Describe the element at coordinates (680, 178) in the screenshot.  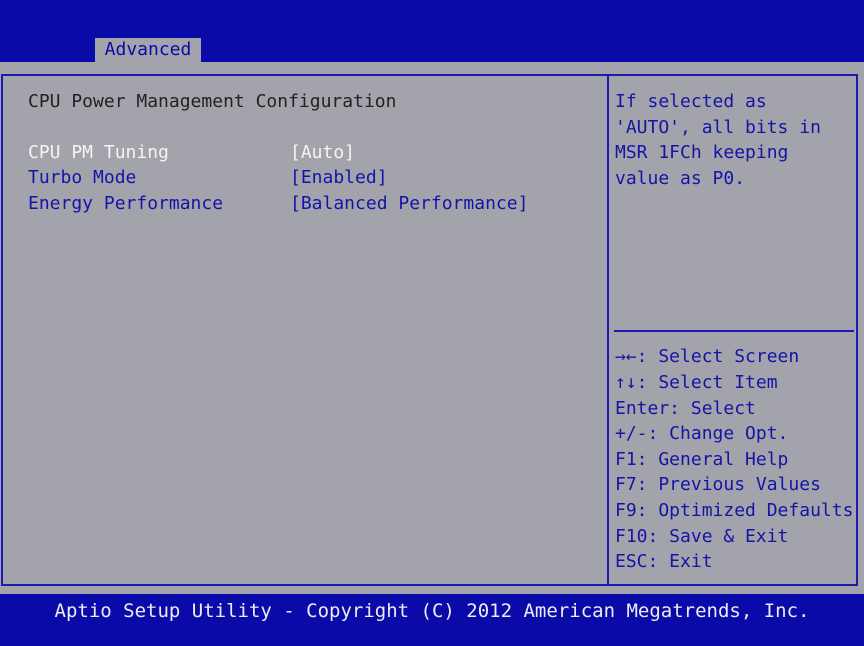
I see `help-text-line: value as P0.` at that location.